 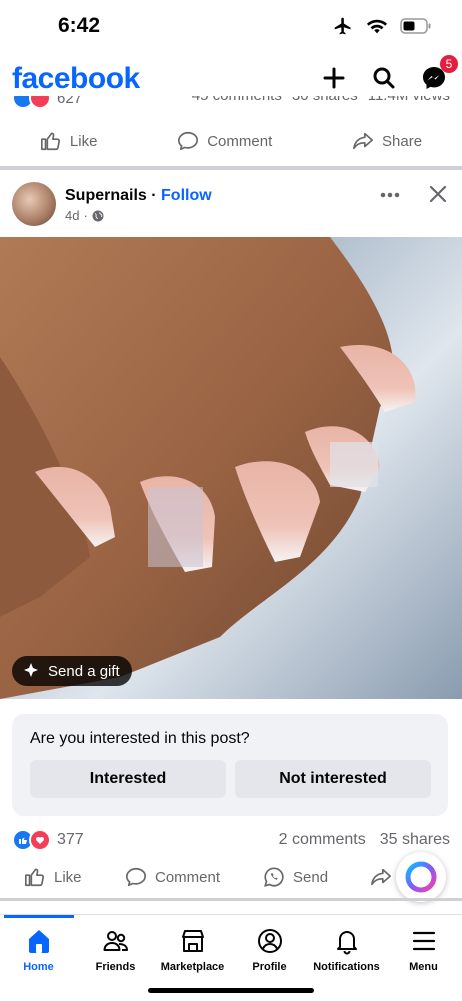 I want to click on marketplace-icon, so click(x=192, y=941).